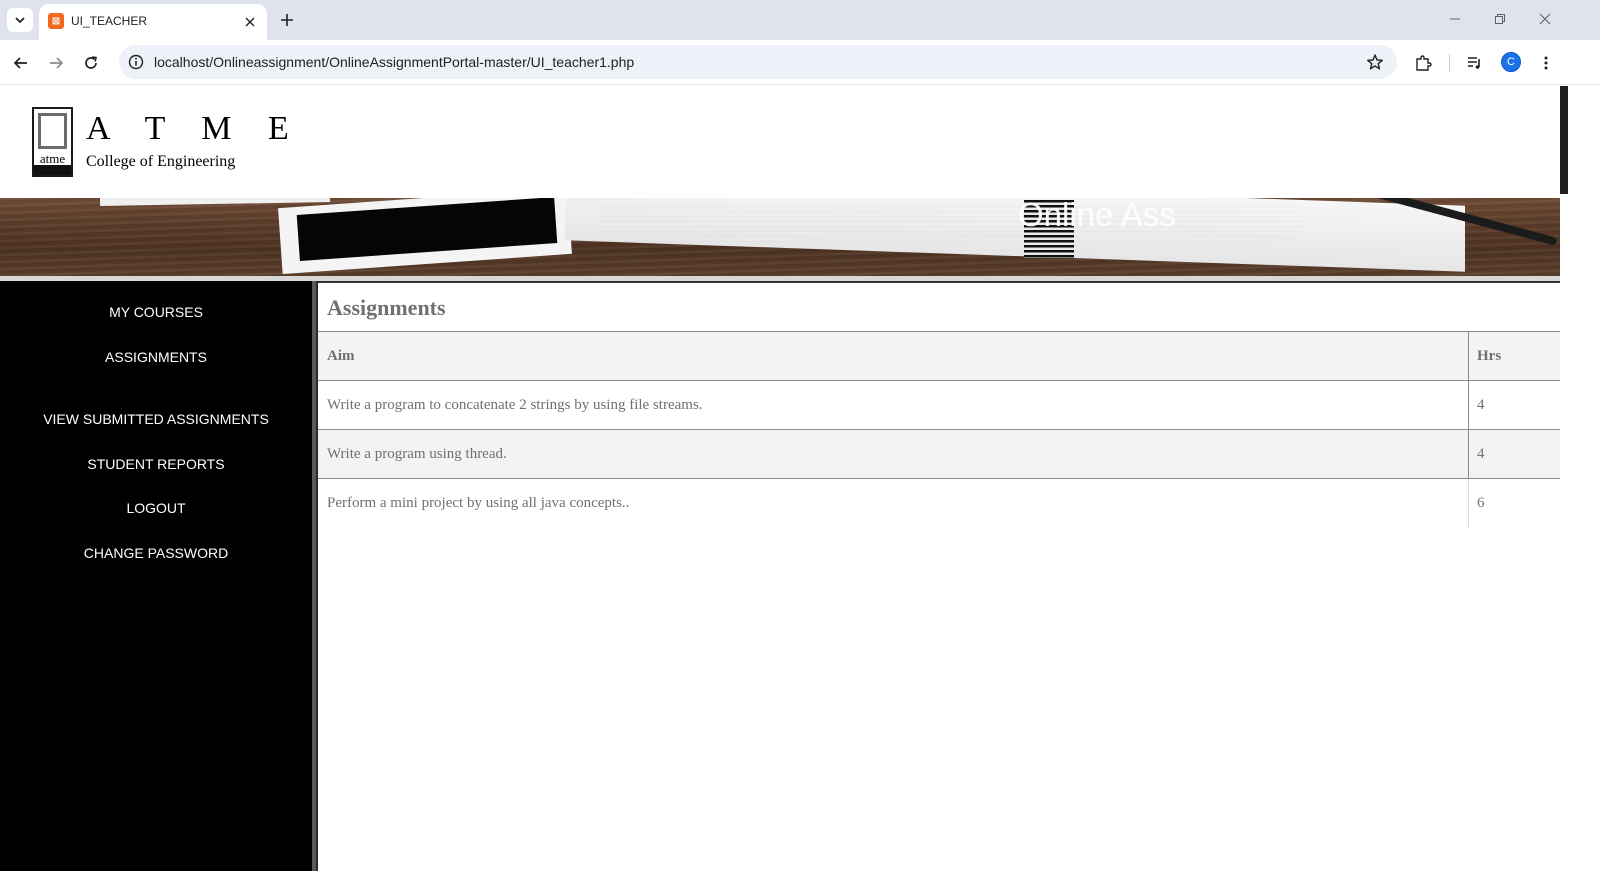  What do you see at coordinates (156, 357) in the screenshot?
I see `sidebar-item-assignments: ASSIGNMENTS` at bounding box center [156, 357].